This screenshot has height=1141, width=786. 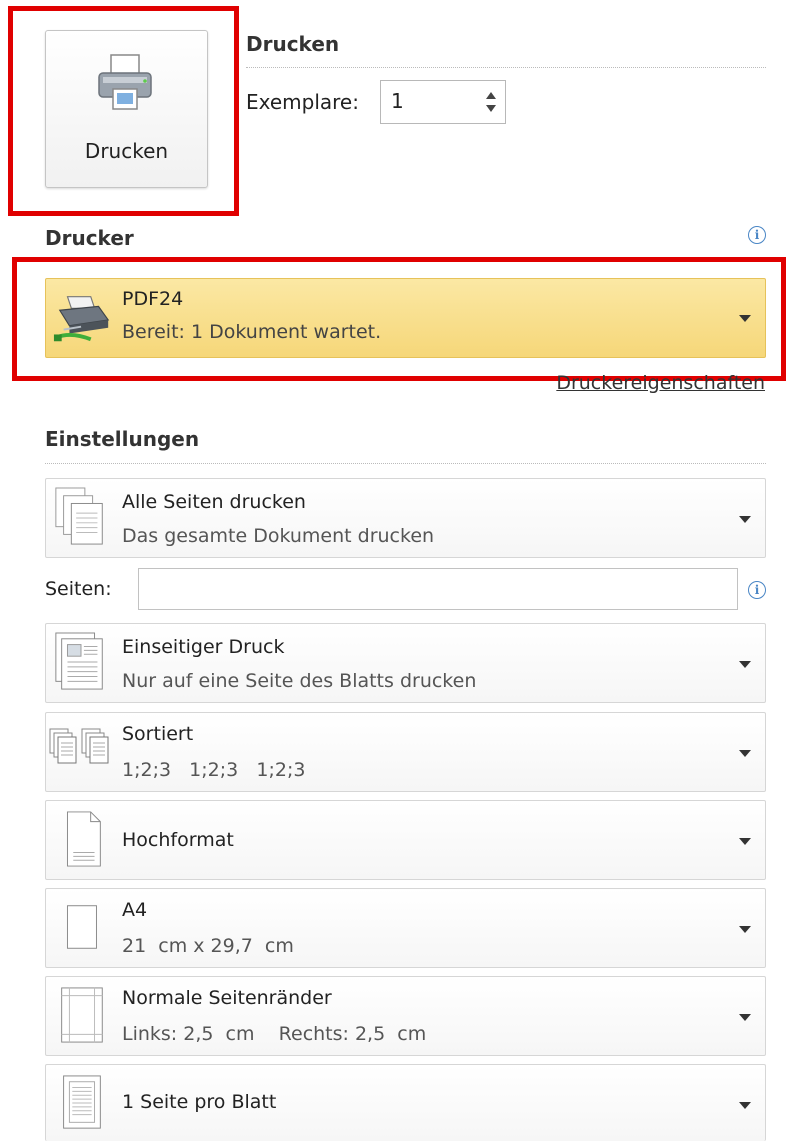 What do you see at coordinates (443, 102) in the screenshot?
I see `copies-stepper: 1` at bounding box center [443, 102].